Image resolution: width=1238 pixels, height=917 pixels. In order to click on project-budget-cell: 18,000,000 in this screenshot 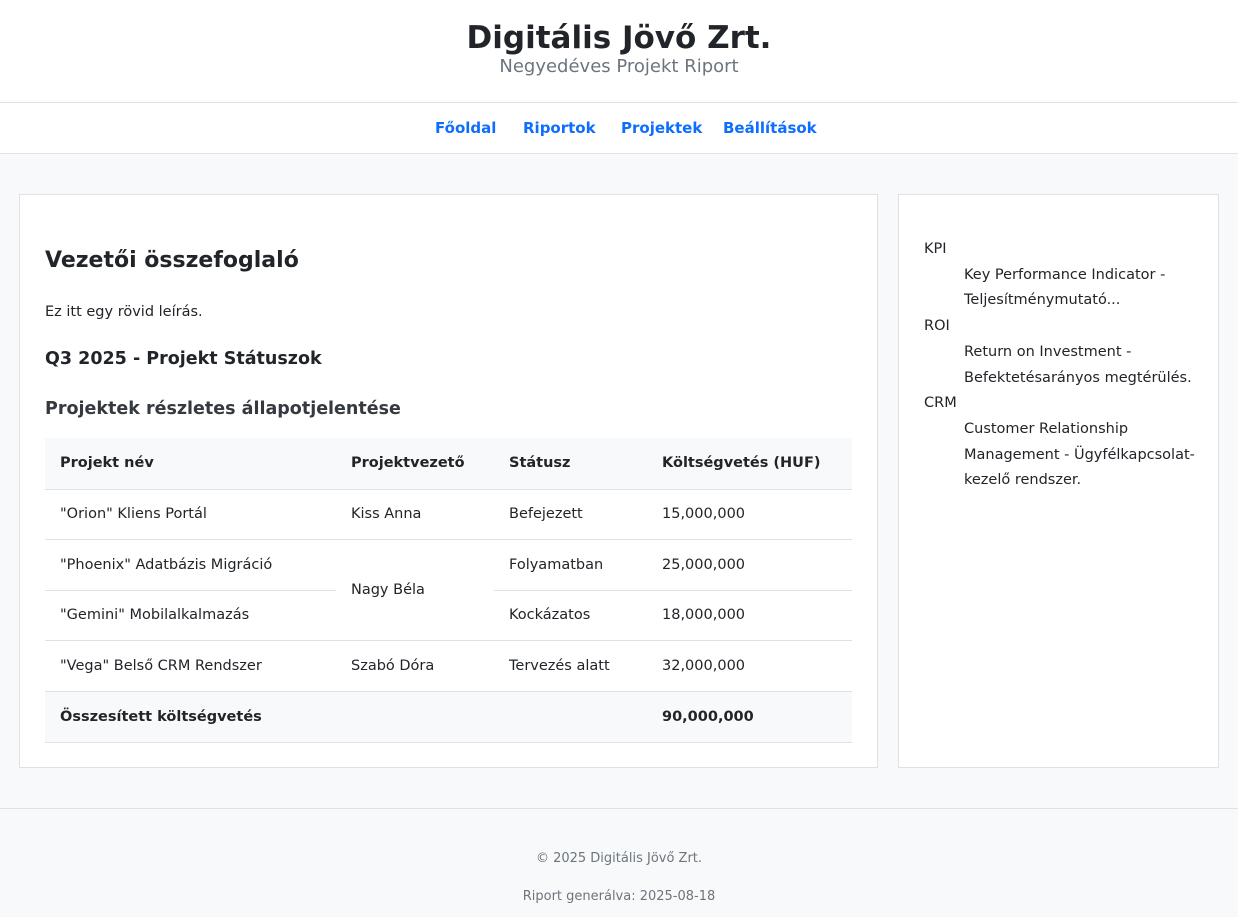, I will do `click(749, 615)`.